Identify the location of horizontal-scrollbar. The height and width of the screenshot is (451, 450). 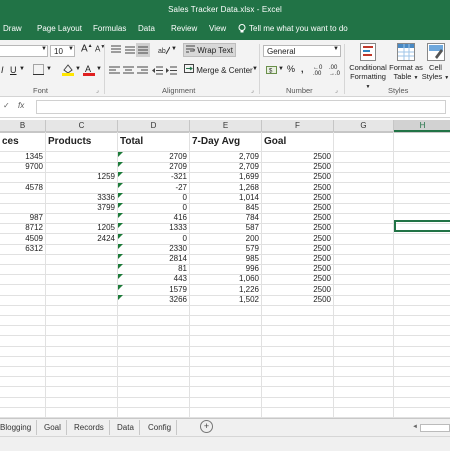
(435, 428).